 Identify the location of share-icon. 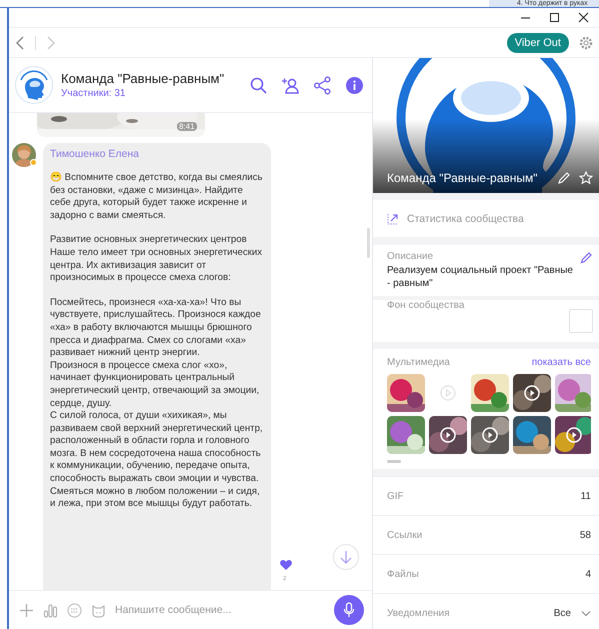
(322, 85).